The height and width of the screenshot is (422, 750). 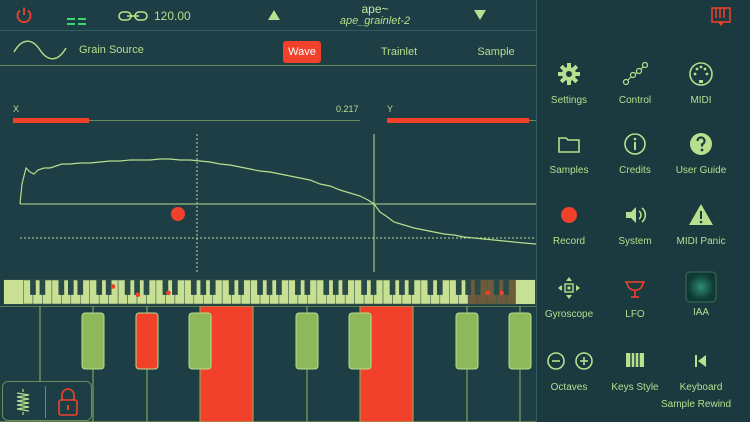 What do you see at coordinates (133, 16) in the screenshot?
I see `link-icon` at bounding box center [133, 16].